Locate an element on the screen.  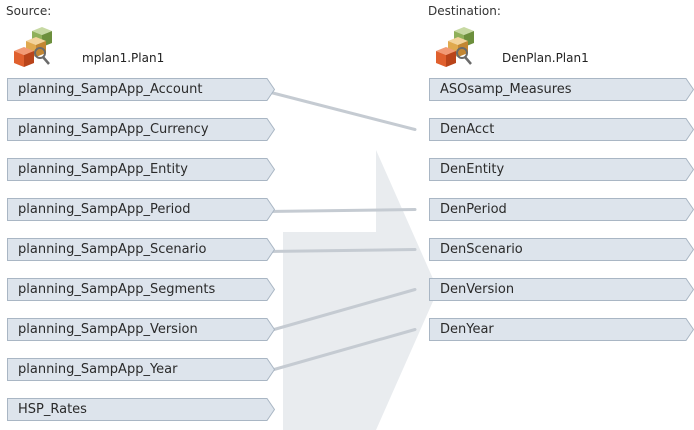
destination-dimension-label: ASOsamp_Measures is located at coordinates (506, 89).